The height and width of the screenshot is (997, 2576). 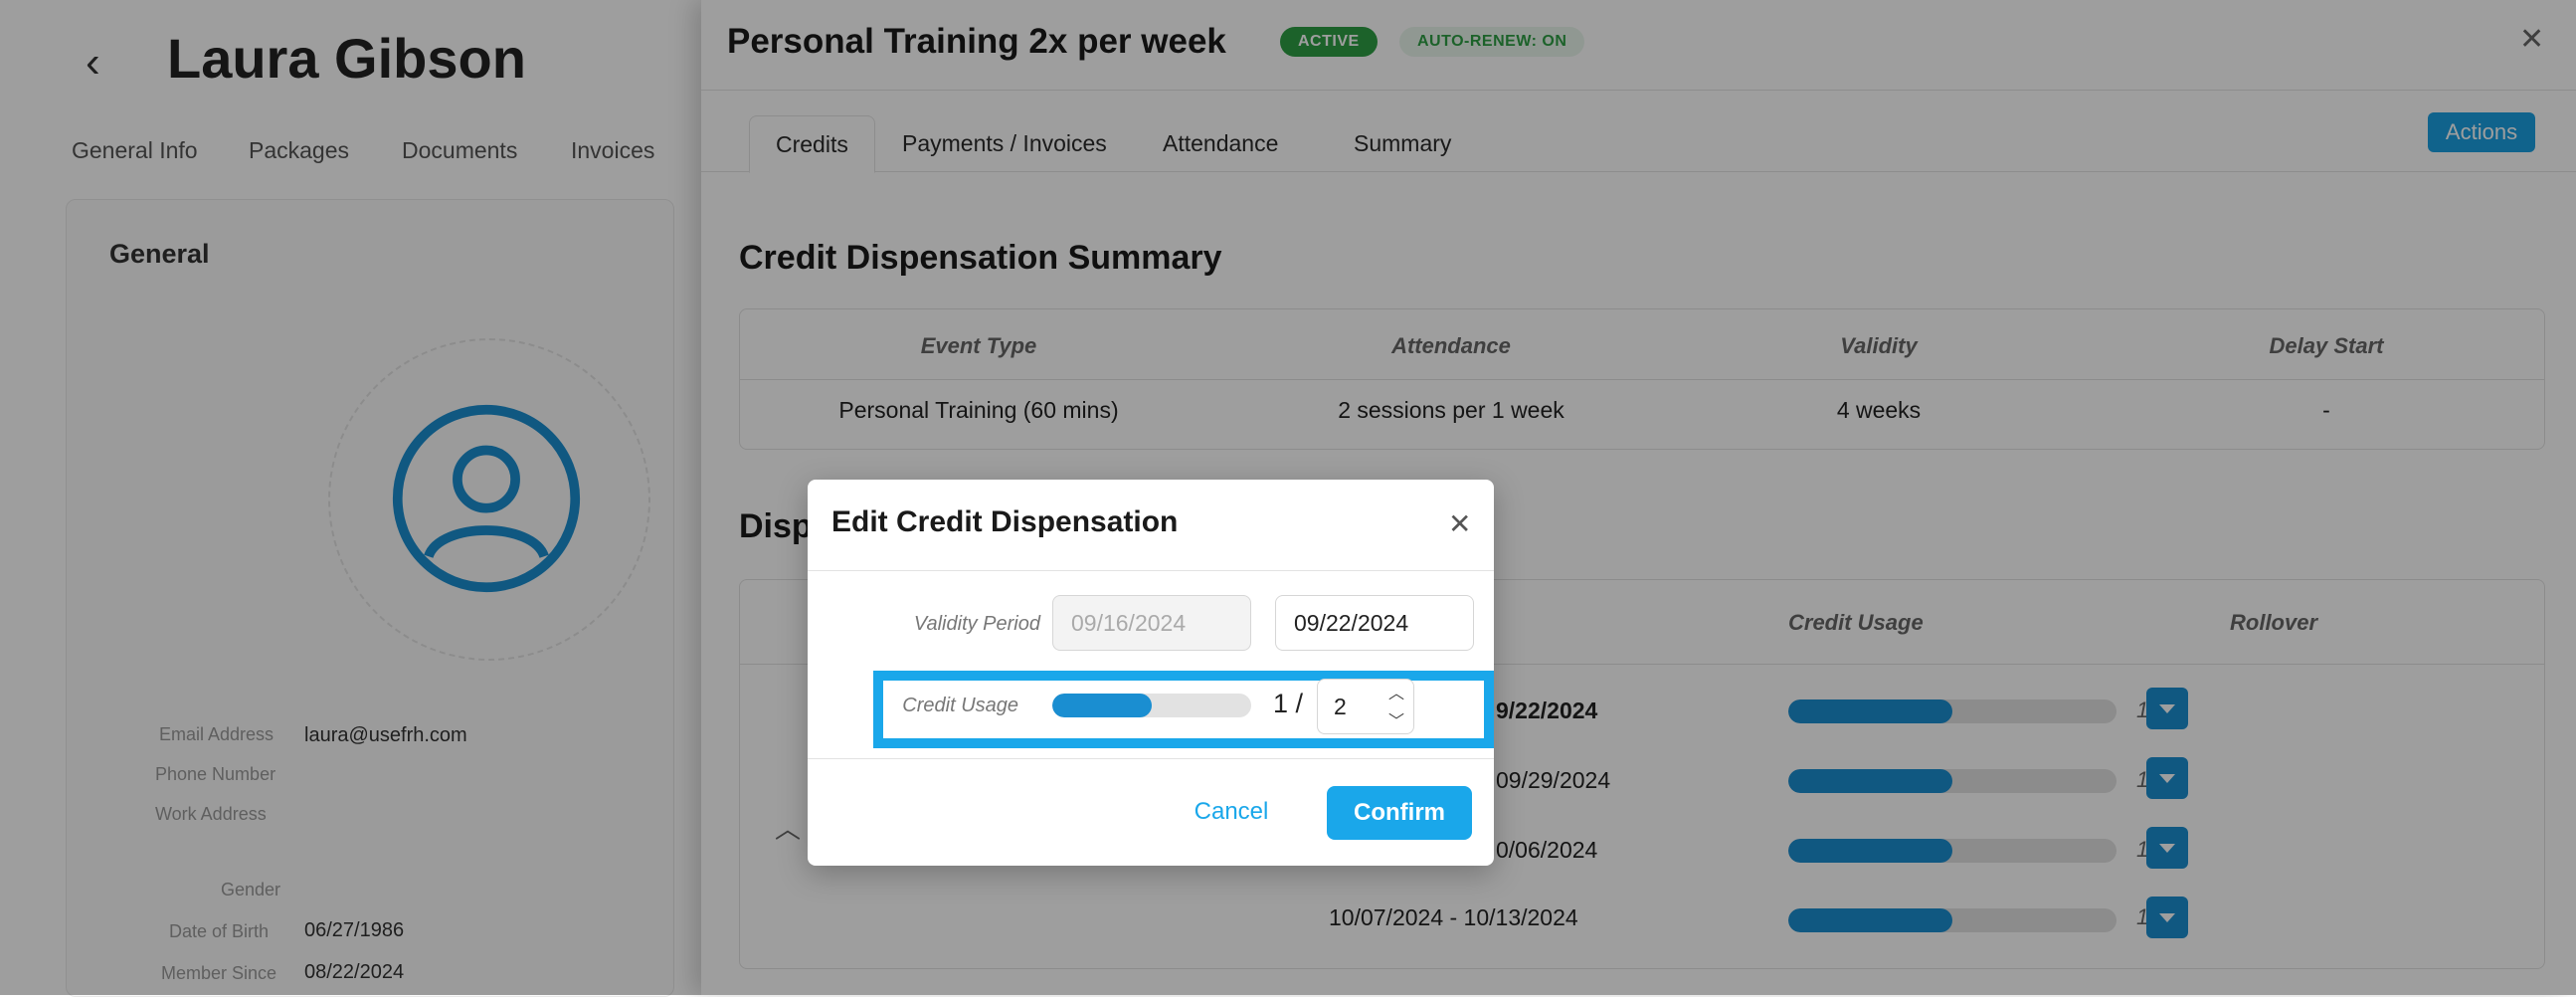 What do you see at coordinates (1005, 521) in the screenshot?
I see `modal-title: Edit Credit Dispensation` at bounding box center [1005, 521].